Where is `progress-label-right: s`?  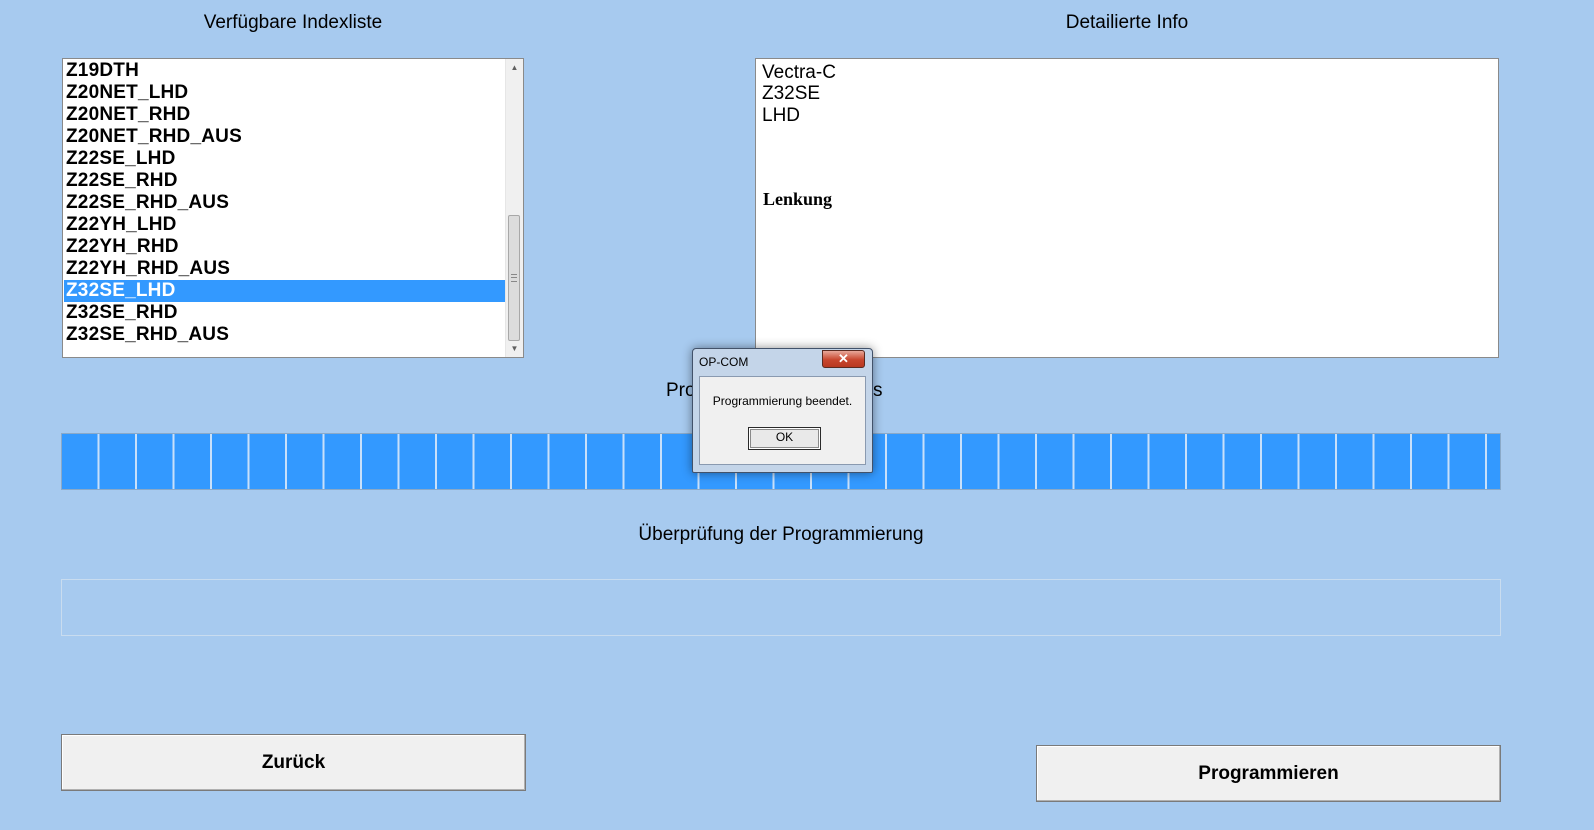
progress-label-right: s is located at coordinates (878, 390).